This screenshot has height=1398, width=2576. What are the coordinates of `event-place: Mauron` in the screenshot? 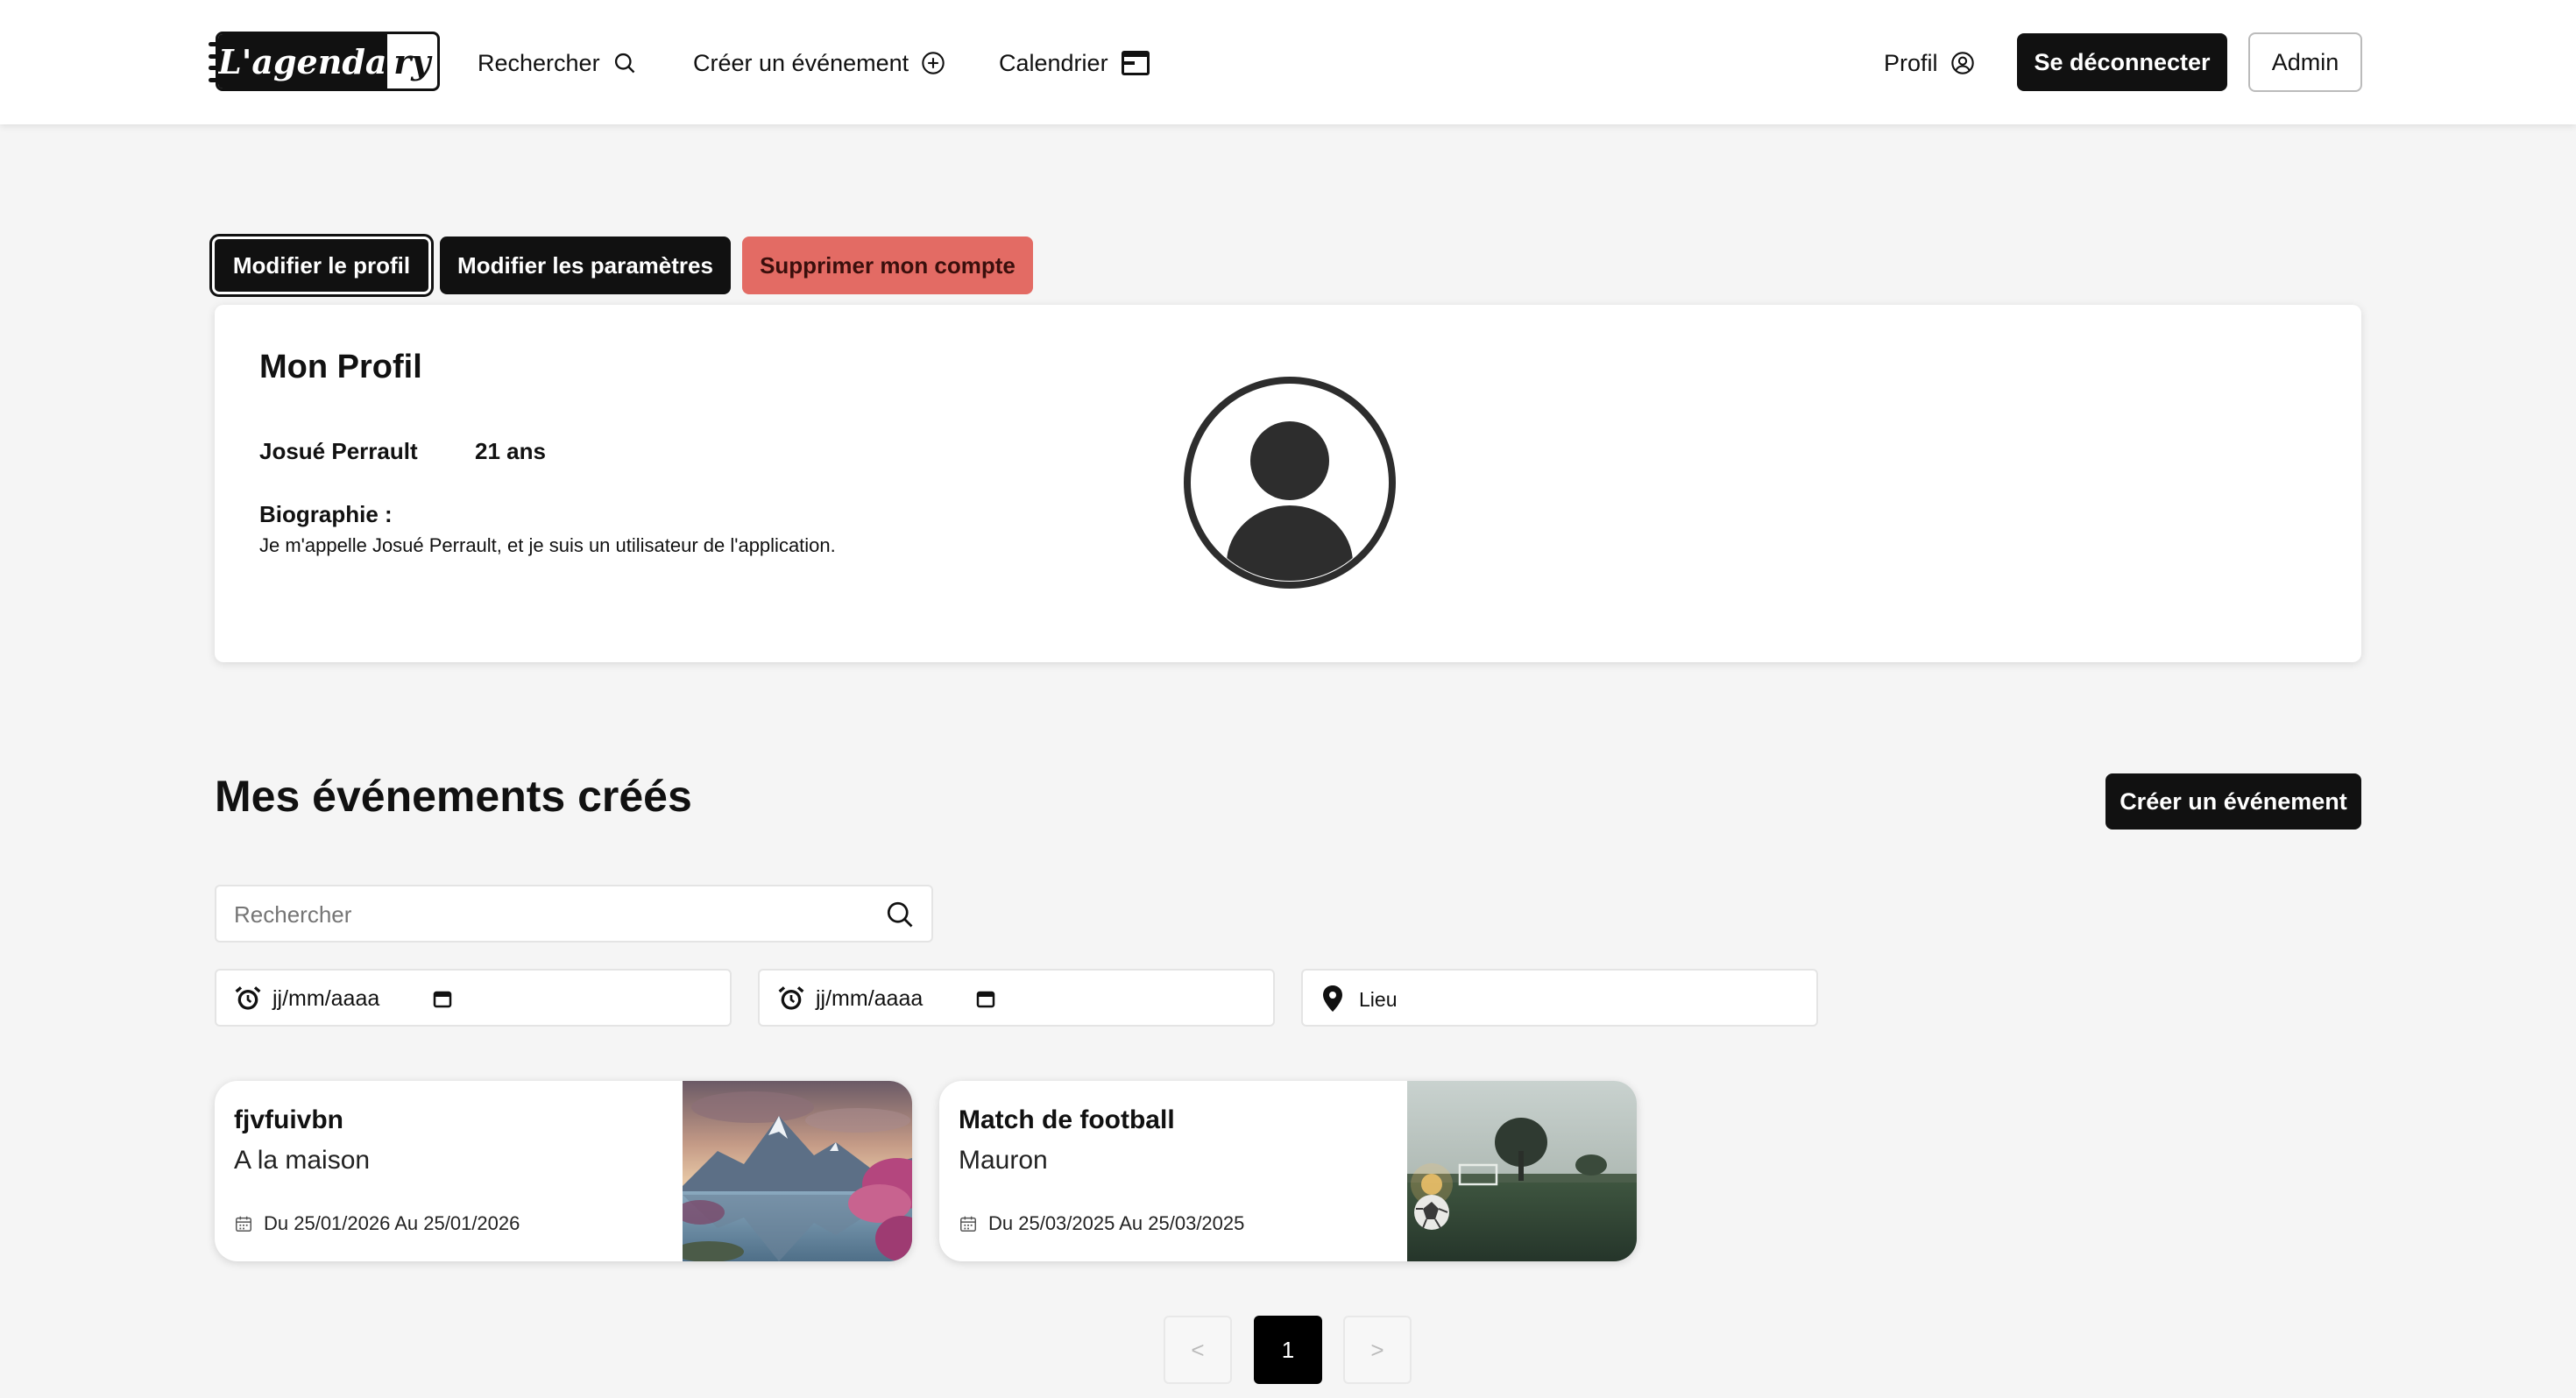 It's located at (1003, 1160).